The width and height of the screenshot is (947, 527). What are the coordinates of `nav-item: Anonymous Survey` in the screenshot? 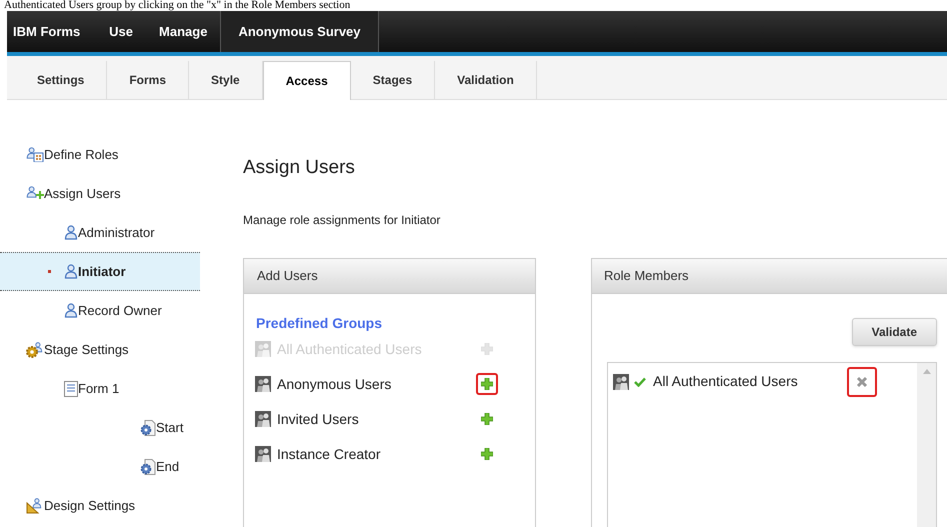 It's located at (299, 31).